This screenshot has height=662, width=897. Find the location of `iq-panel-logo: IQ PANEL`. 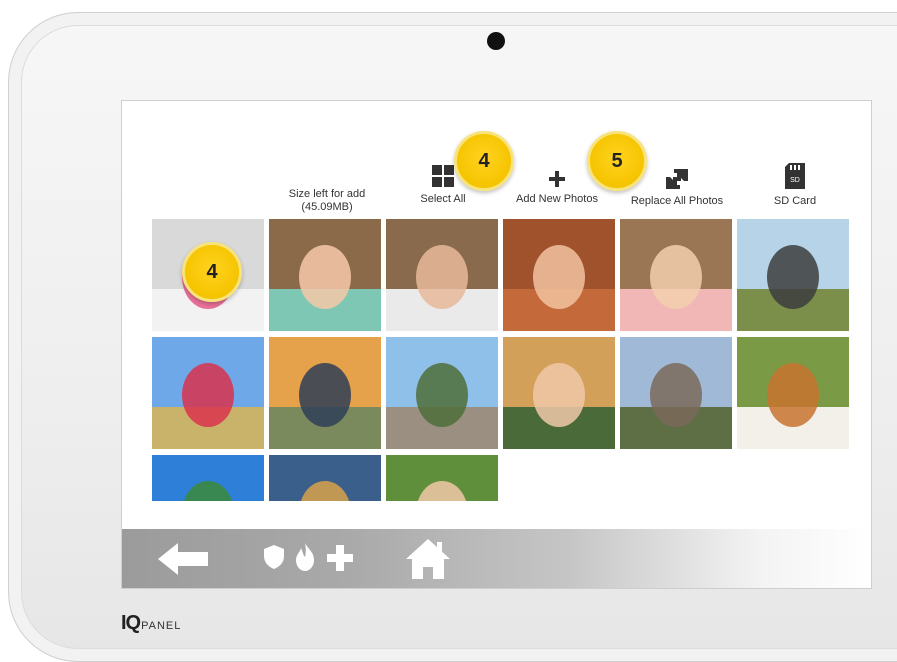

iq-panel-logo: IQ PANEL is located at coordinates (151, 623).